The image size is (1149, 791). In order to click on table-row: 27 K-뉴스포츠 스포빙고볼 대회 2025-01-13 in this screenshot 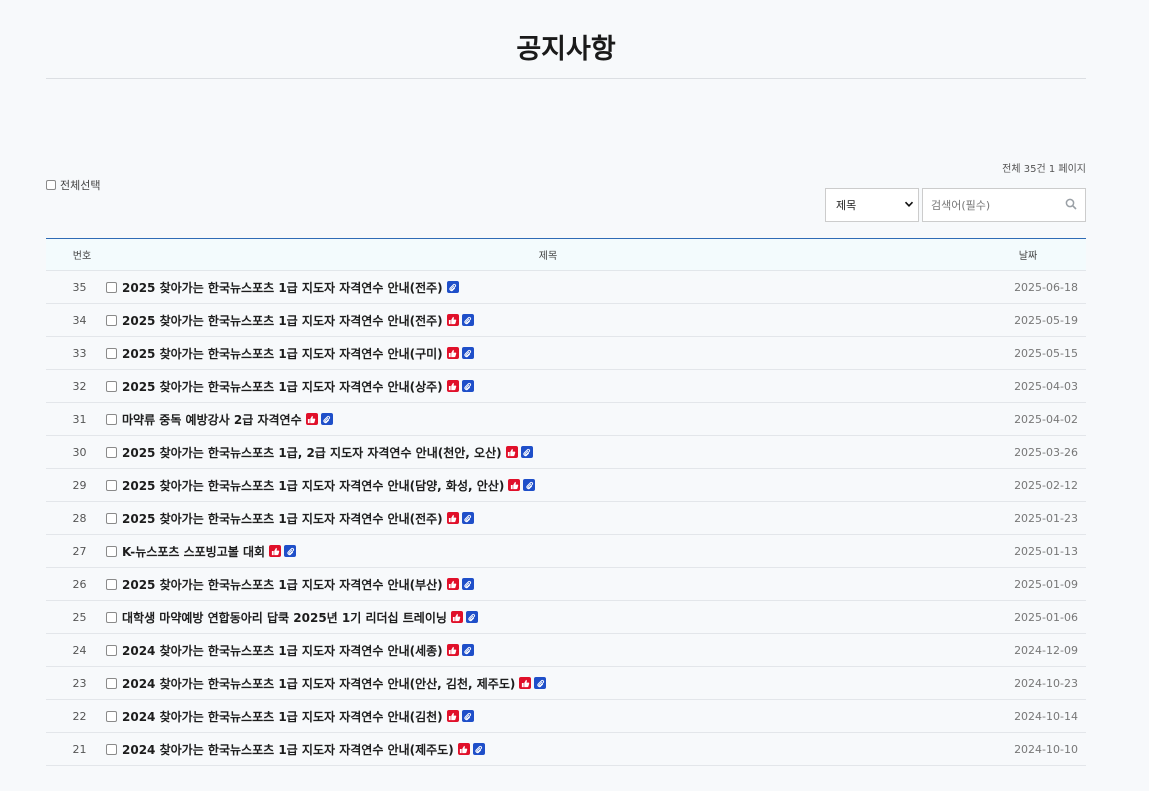, I will do `click(566, 551)`.